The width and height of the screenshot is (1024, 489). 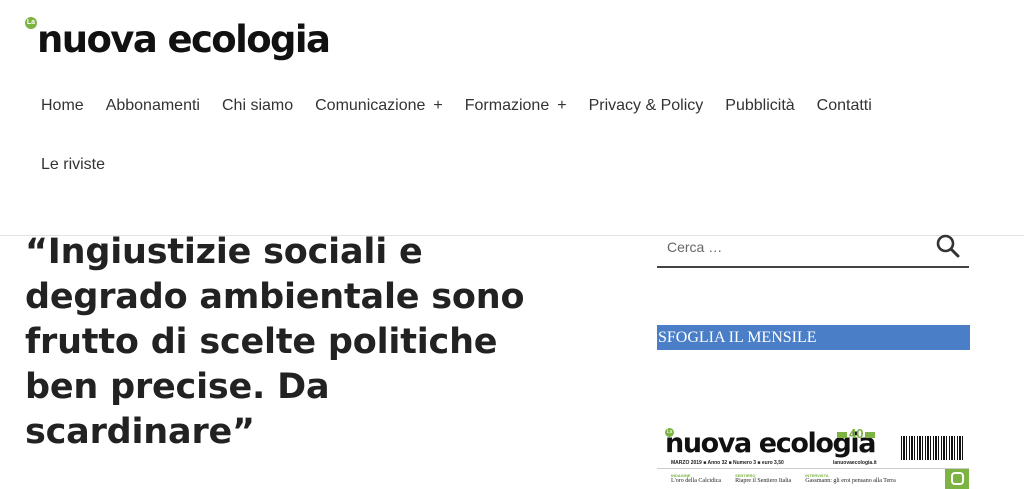 I want to click on barcode-image, so click(x=932, y=448).